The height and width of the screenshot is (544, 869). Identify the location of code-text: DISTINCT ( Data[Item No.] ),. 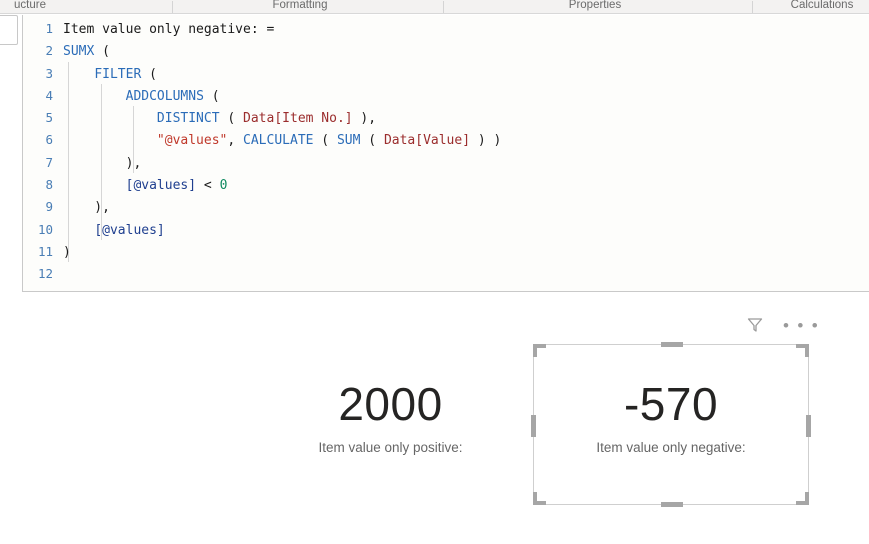
(214, 119).